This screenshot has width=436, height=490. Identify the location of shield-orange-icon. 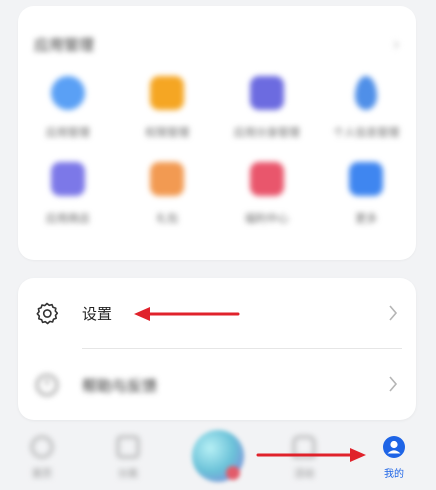
(167, 93).